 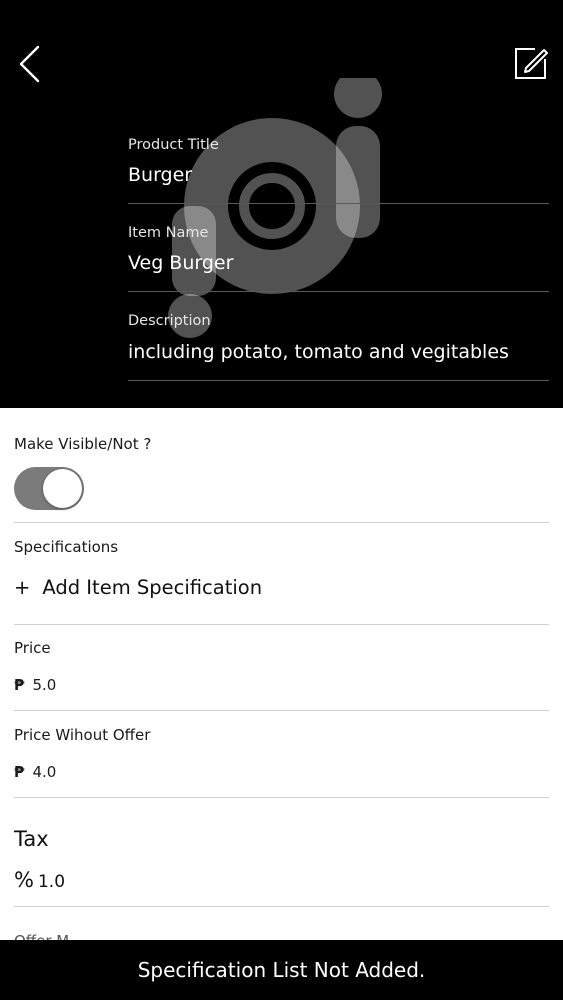 What do you see at coordinates (66, 547) in the screenshot?
I see `specifications-label: Specifications` at bounding box center [66, 547].